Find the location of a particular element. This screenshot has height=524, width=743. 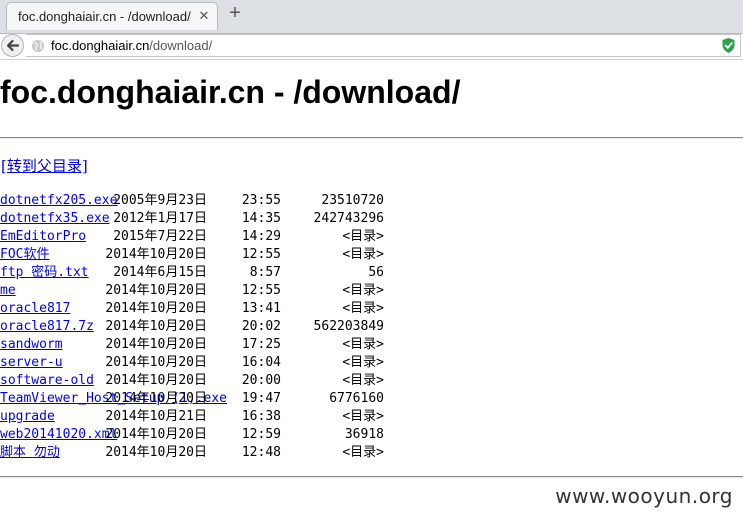

url-host: foc.donghaiair.cn is located at coordinates (100, 45).